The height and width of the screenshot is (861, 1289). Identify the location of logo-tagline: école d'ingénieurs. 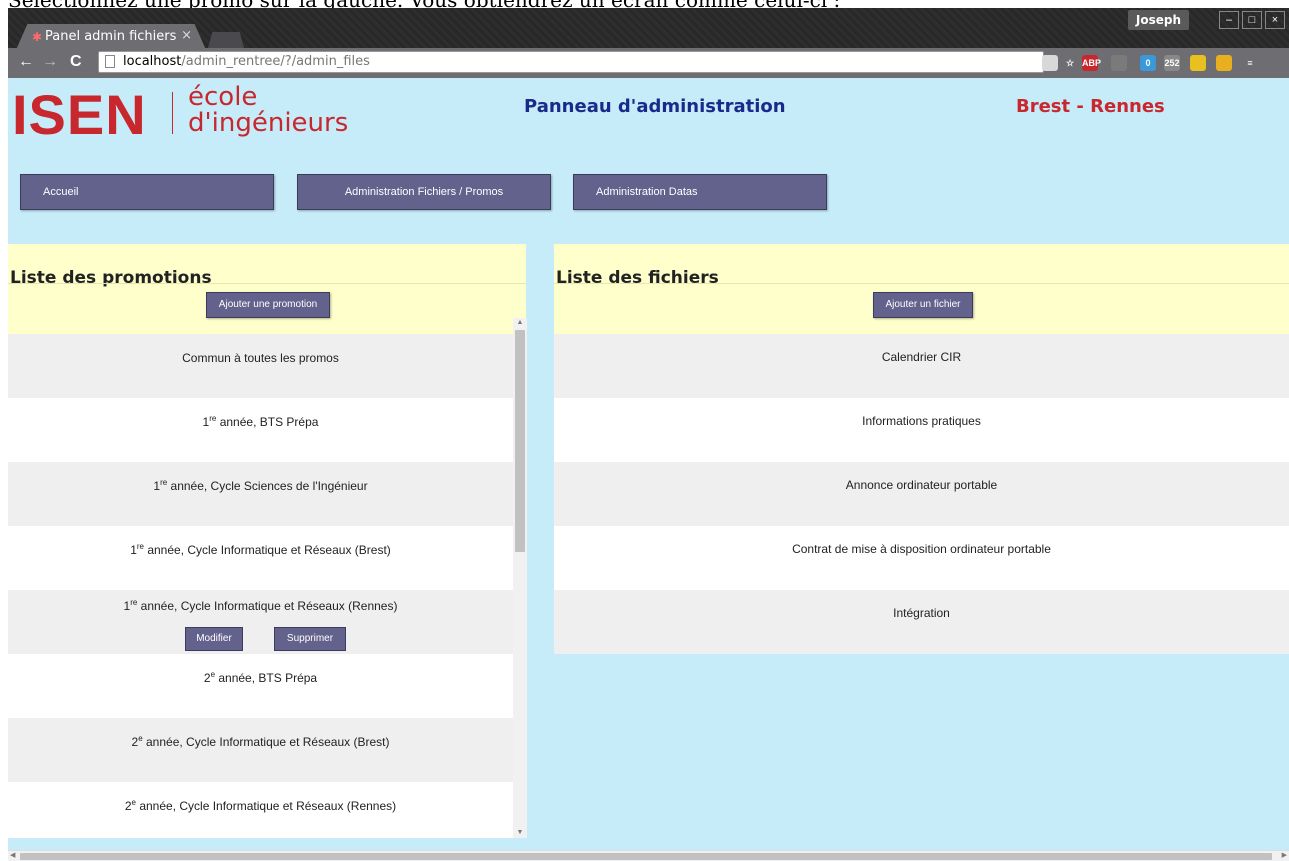
(268, 110).